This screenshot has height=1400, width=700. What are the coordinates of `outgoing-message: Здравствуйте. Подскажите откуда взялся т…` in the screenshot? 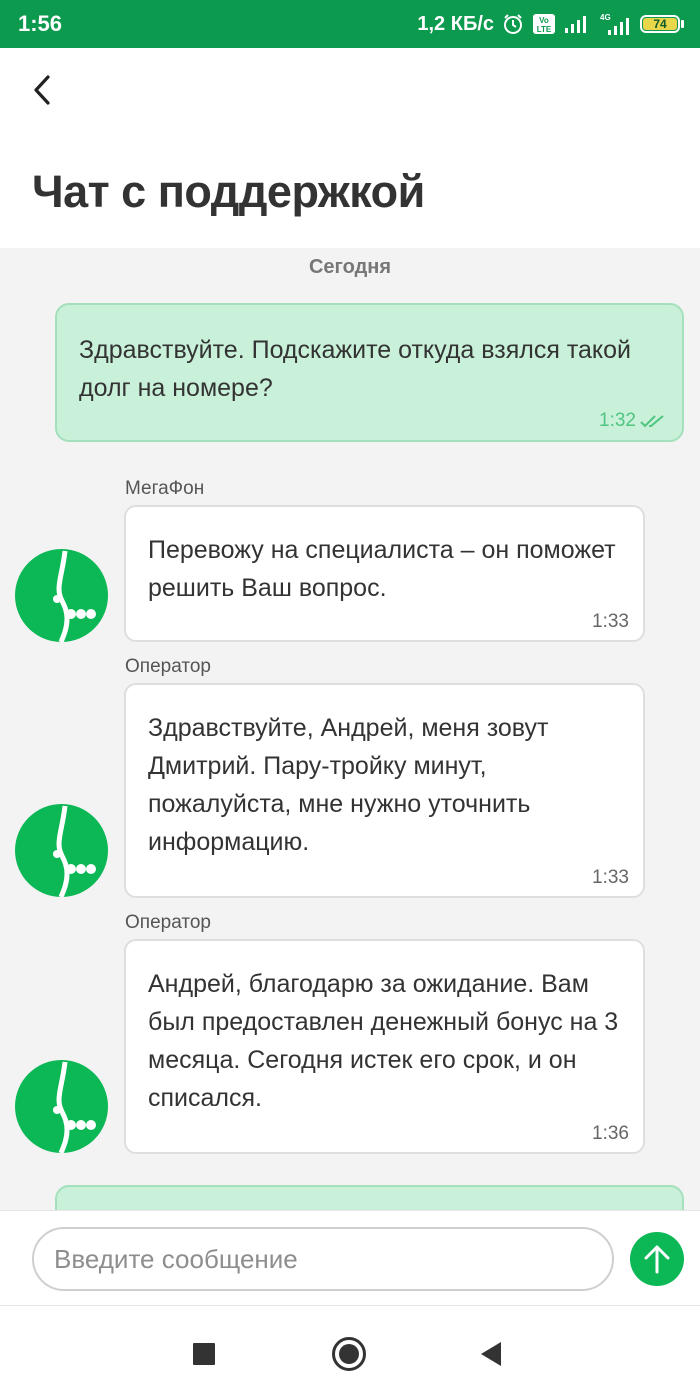 It's located at (369, 372).